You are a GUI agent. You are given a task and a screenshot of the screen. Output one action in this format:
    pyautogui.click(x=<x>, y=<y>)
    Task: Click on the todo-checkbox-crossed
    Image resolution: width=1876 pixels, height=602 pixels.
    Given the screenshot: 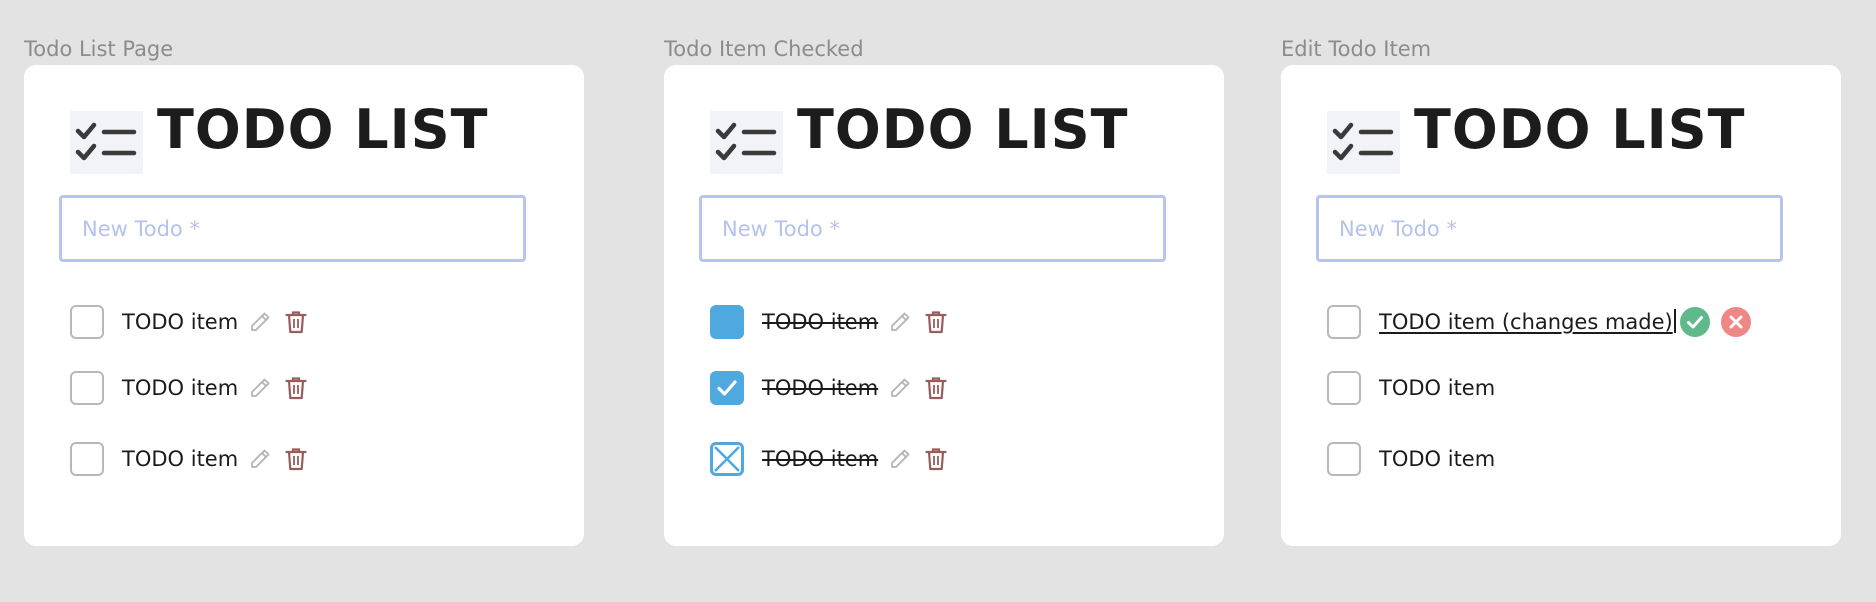 What is the action you would take?
    pyautogui.click(x=727, y=459)
    